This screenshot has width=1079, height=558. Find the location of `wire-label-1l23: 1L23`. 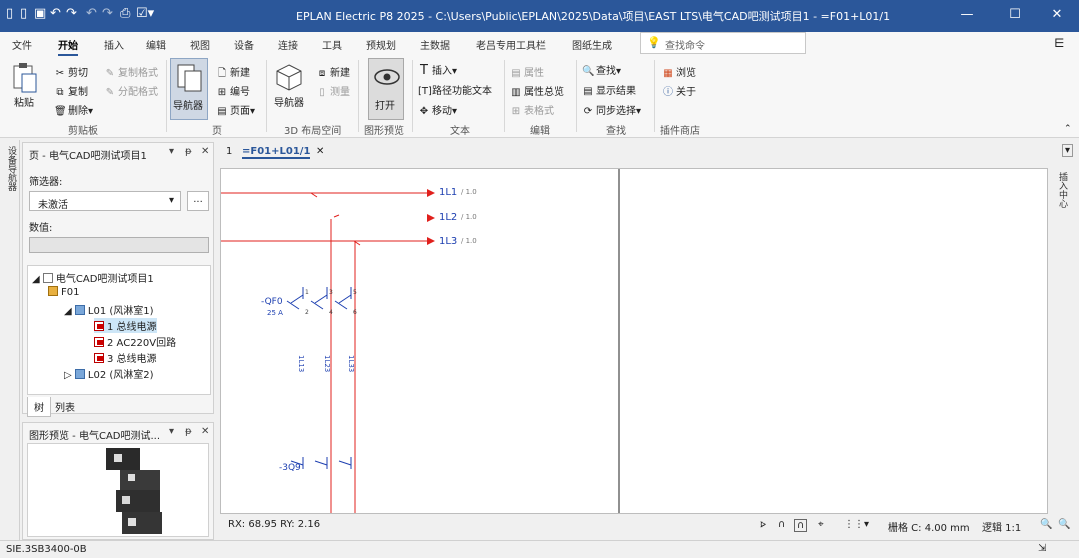

wire-label-1l23: 1L23 is located at coordinates (327, 364).